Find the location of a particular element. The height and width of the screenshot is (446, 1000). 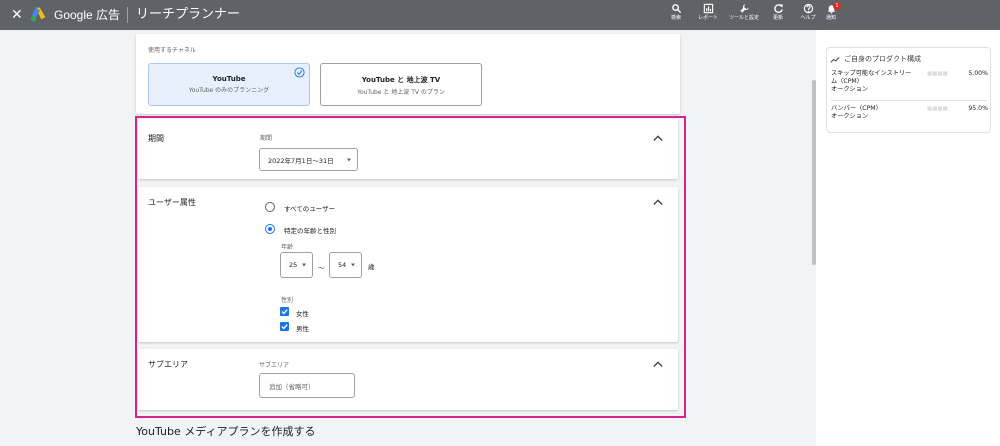

period-card: 期間 期間 2022年7月1日～31日 is located at coordinates (408, 149).